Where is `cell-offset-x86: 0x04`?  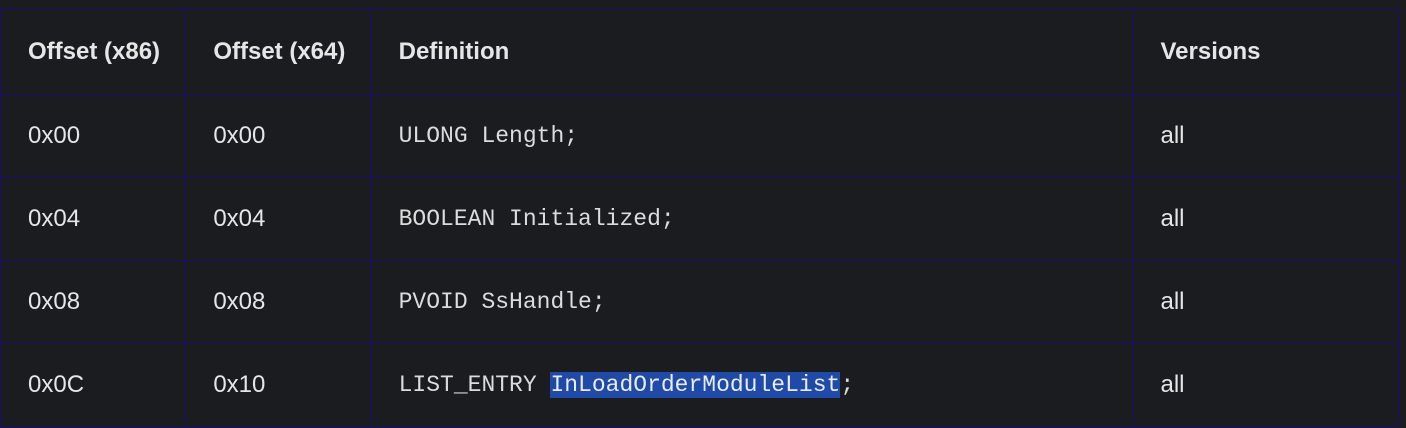
cell-offset-x86: 0x04 is located at coordinates (93, 219).